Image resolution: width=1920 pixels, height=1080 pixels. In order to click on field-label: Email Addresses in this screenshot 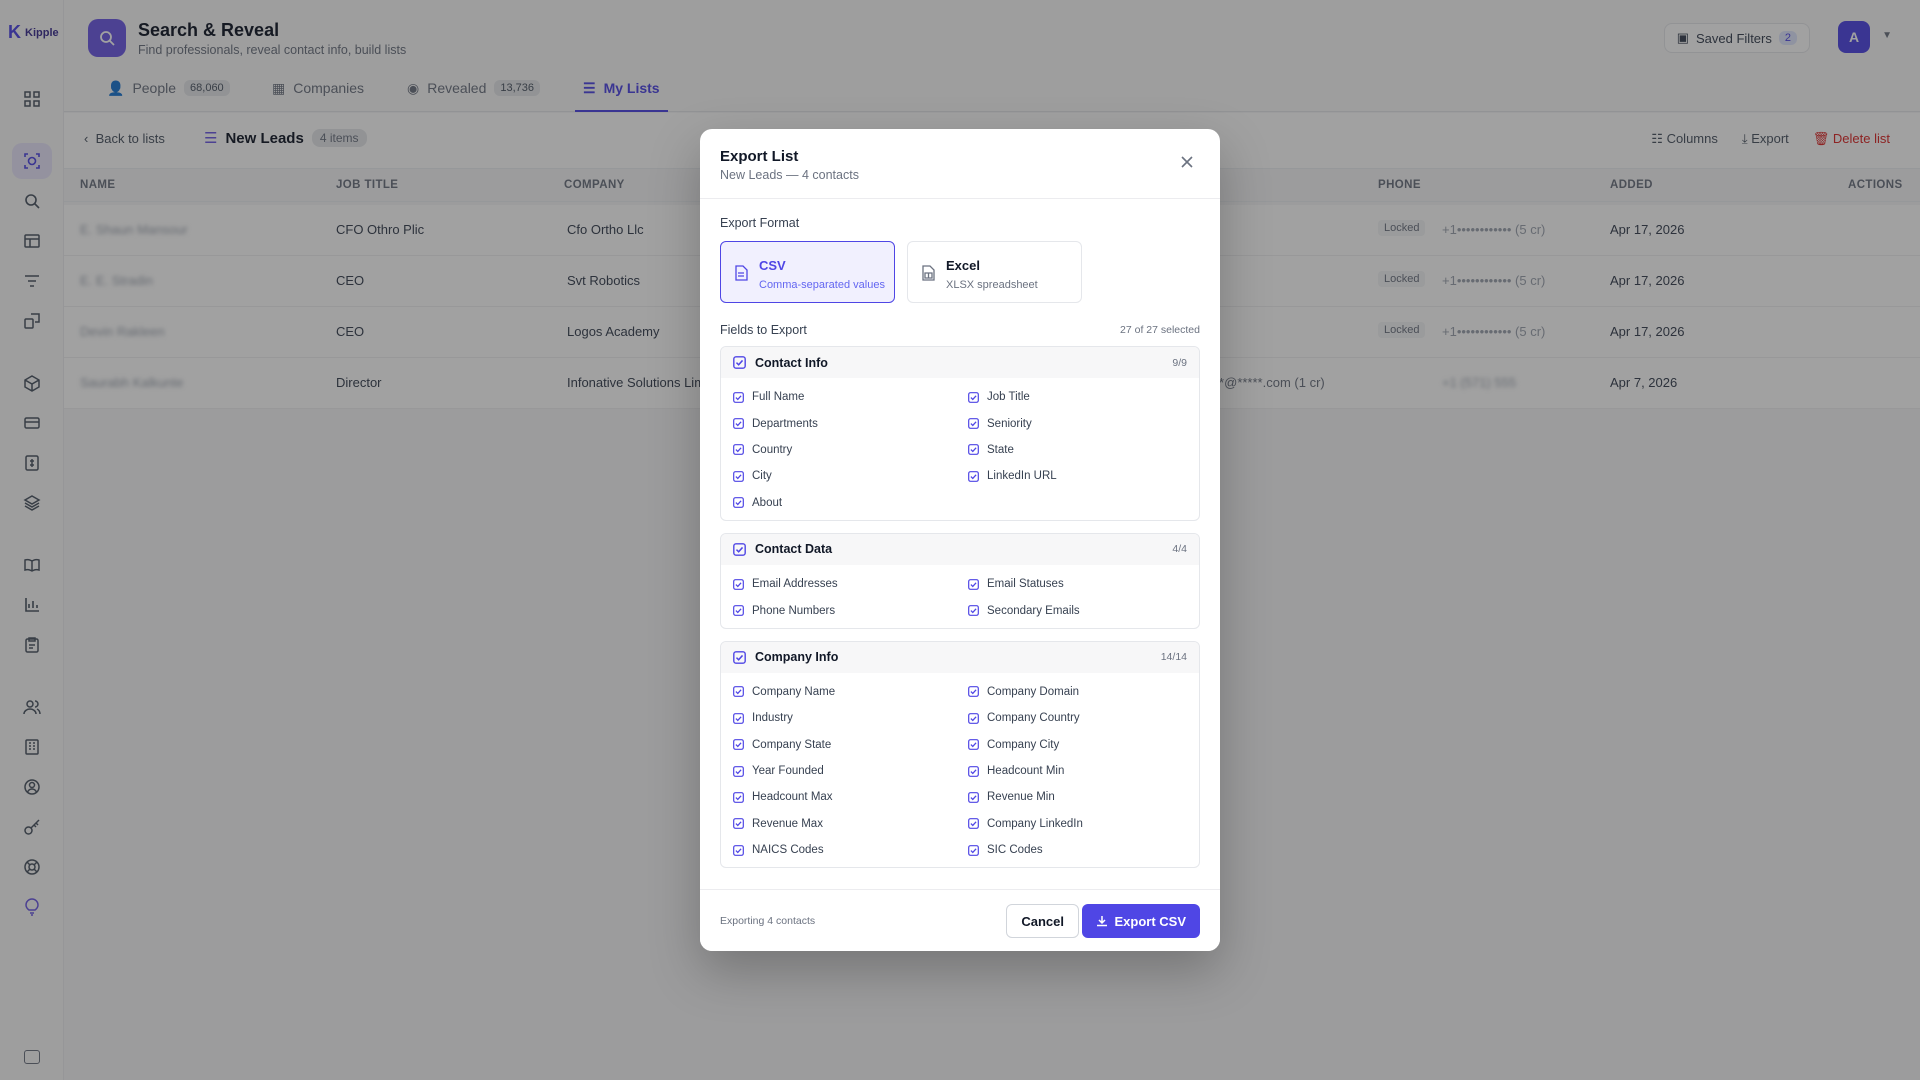, I will do `click(795, 584)`.